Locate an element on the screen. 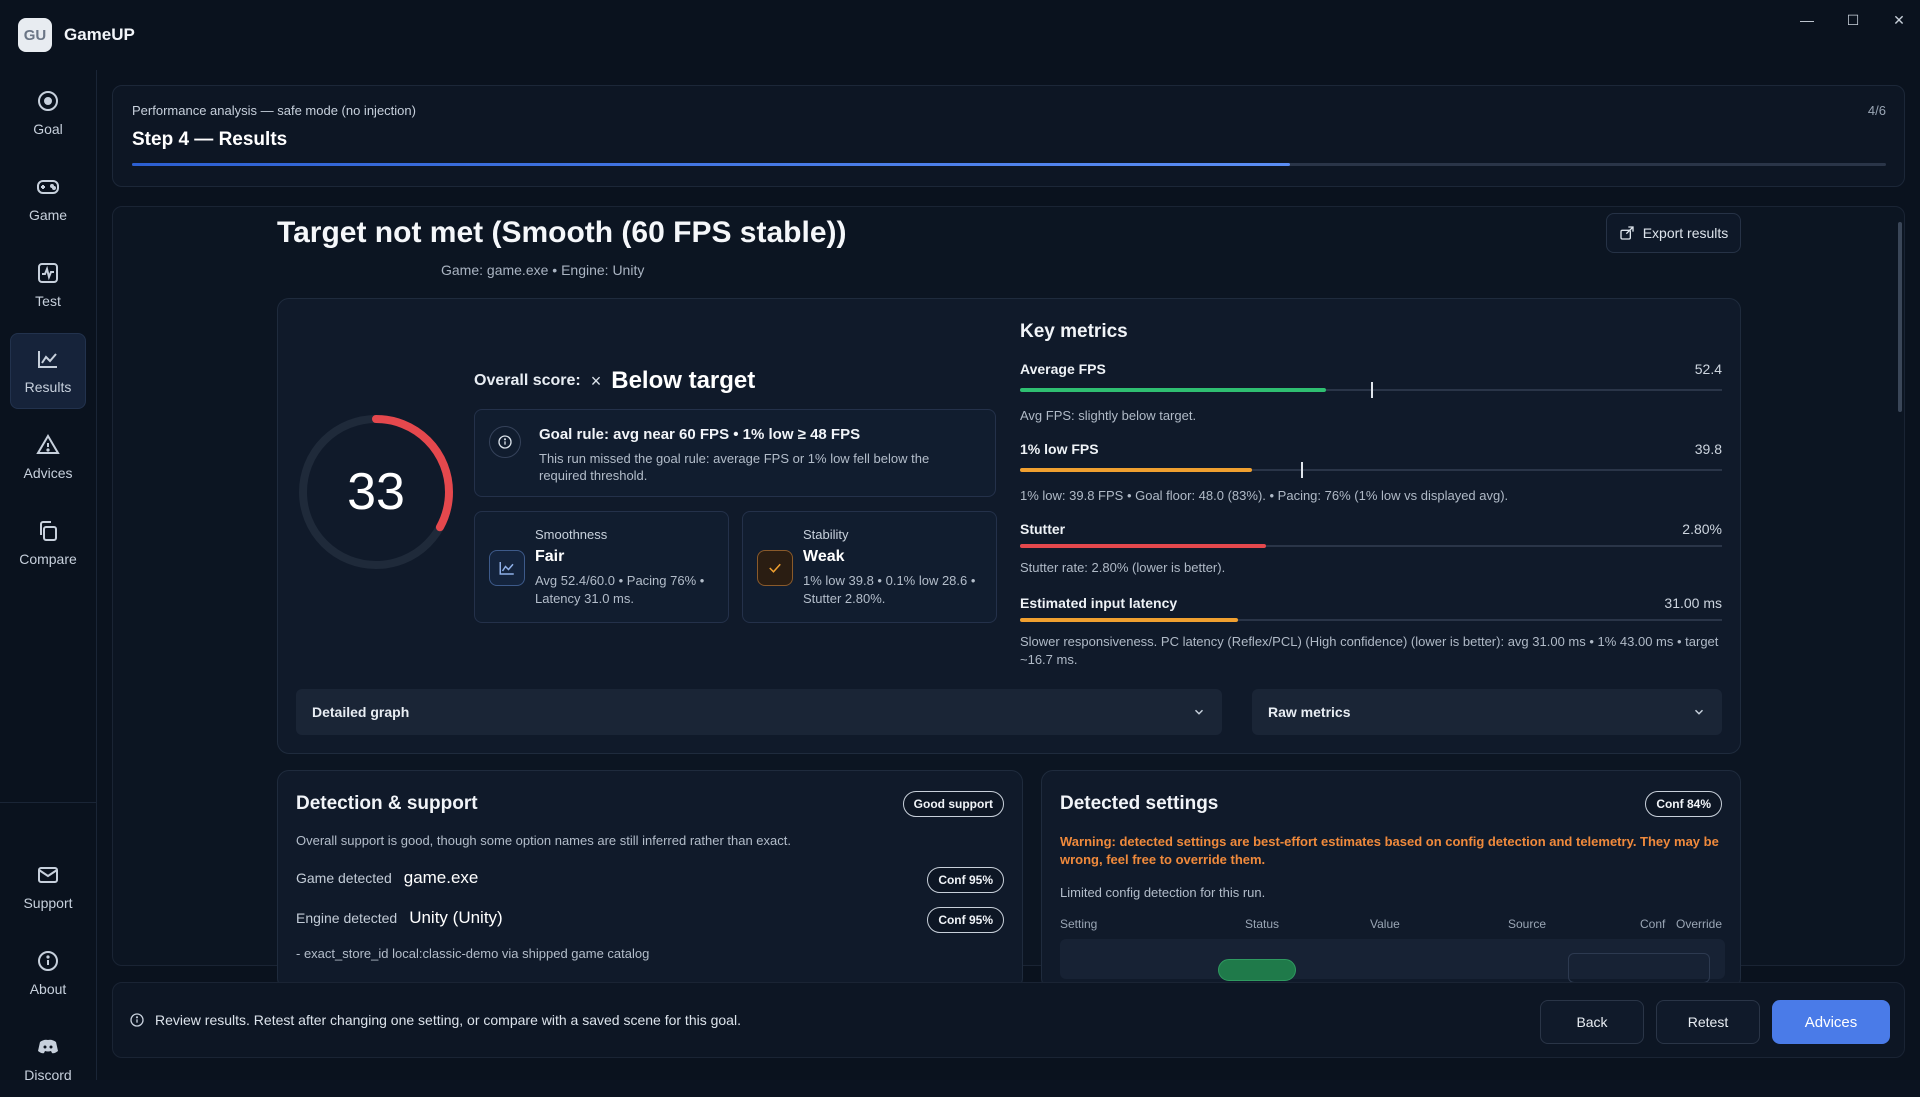 The image size is (1920, 1097). minimize-button: — is located at coordinates (1807, 20).